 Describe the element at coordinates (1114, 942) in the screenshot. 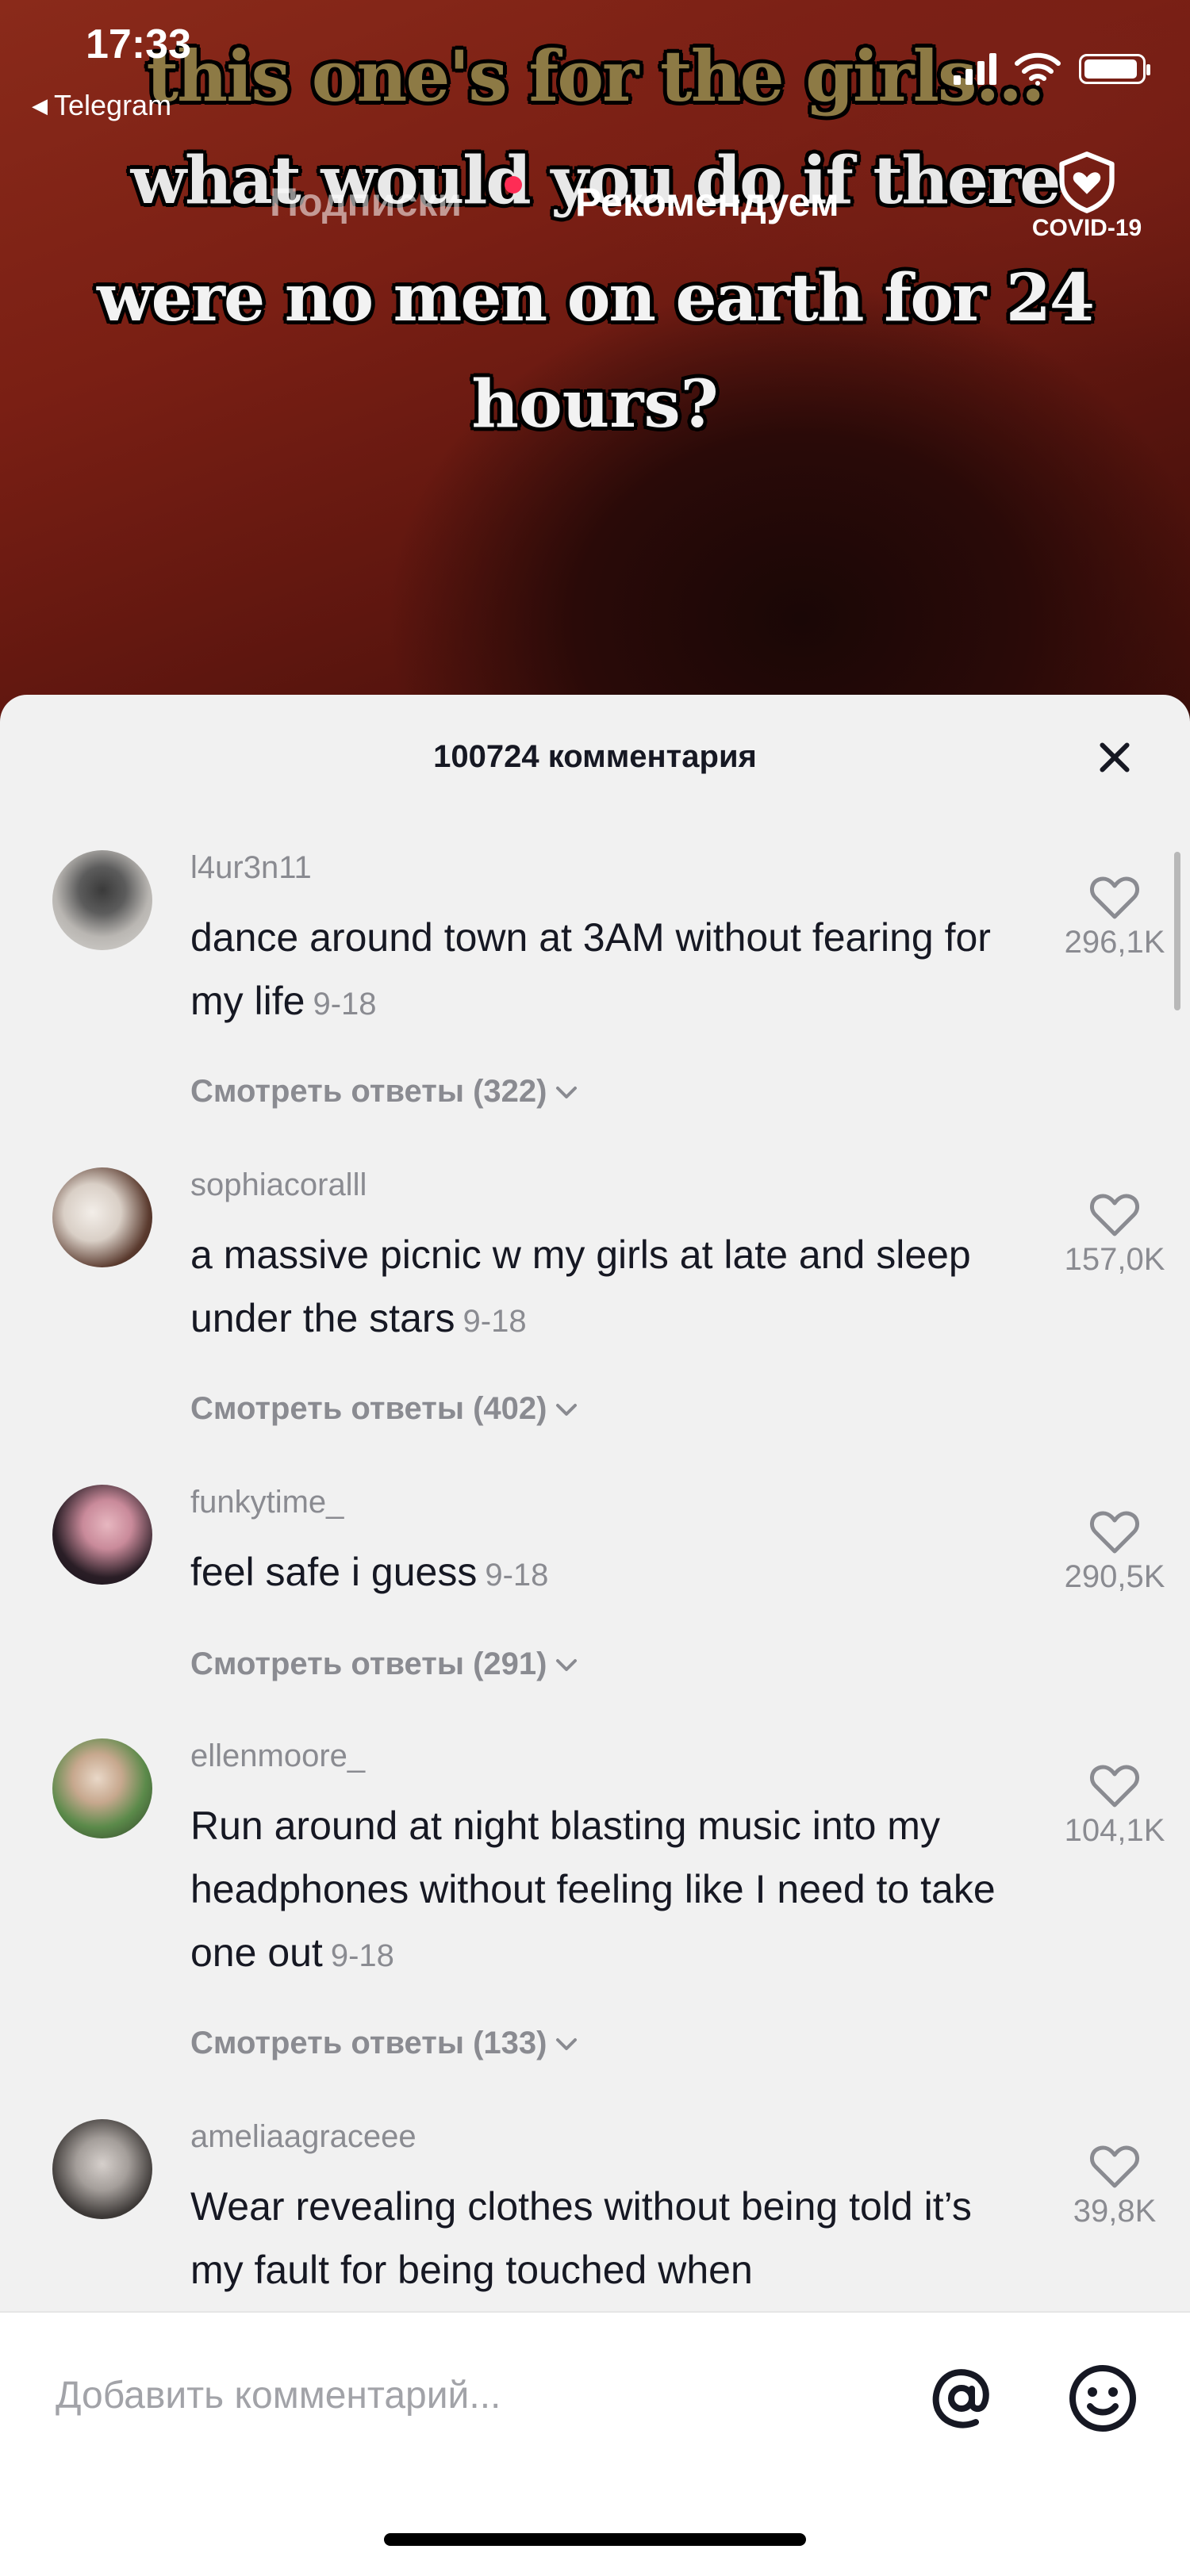

I see `like-count: 296,1K` at that location.